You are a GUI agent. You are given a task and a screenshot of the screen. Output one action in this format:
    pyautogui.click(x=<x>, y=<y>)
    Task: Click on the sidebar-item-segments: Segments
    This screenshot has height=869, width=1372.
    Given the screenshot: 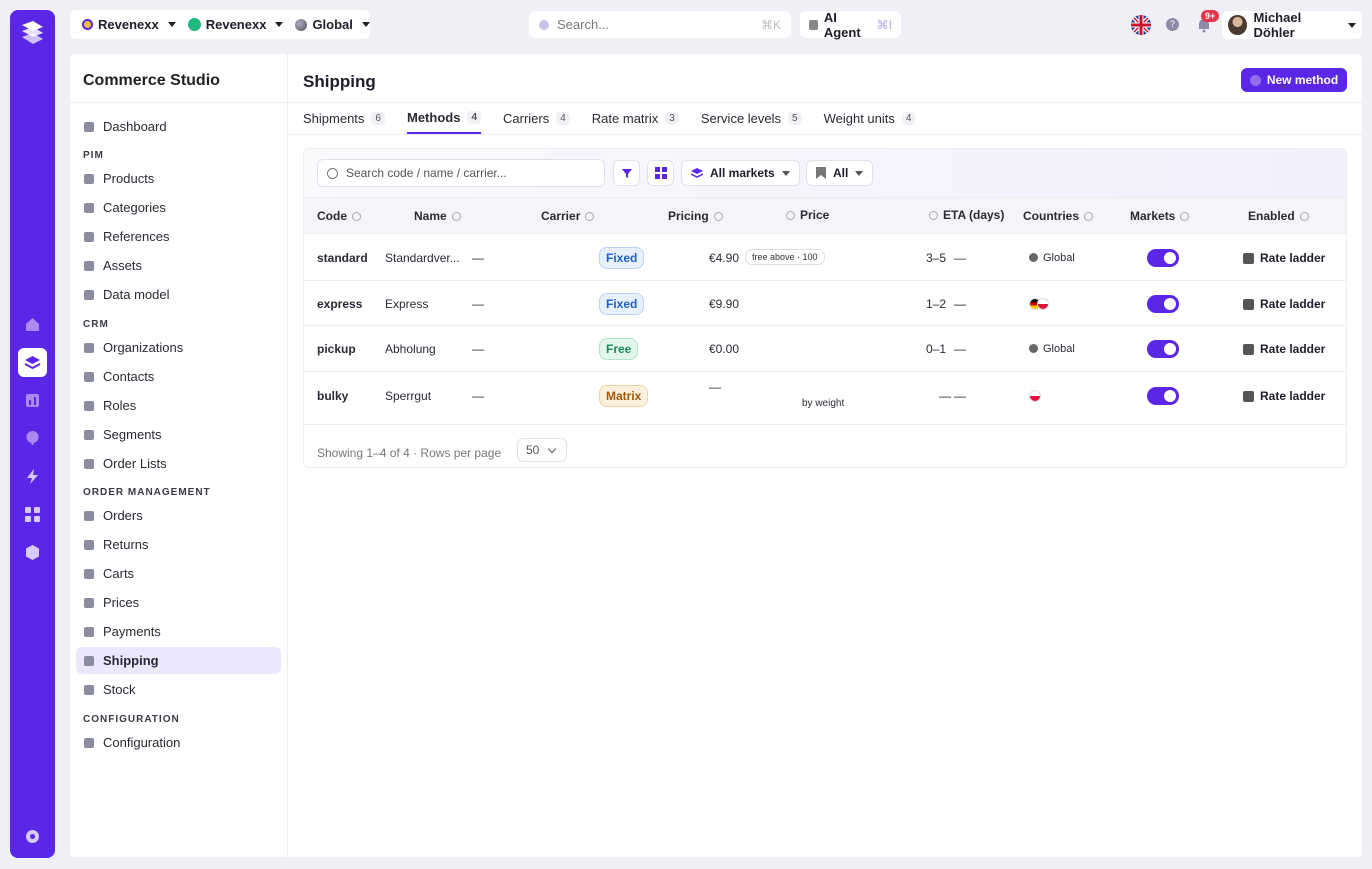 What is the action you would take?
    pyautogui.click(x=178, y=434)
    